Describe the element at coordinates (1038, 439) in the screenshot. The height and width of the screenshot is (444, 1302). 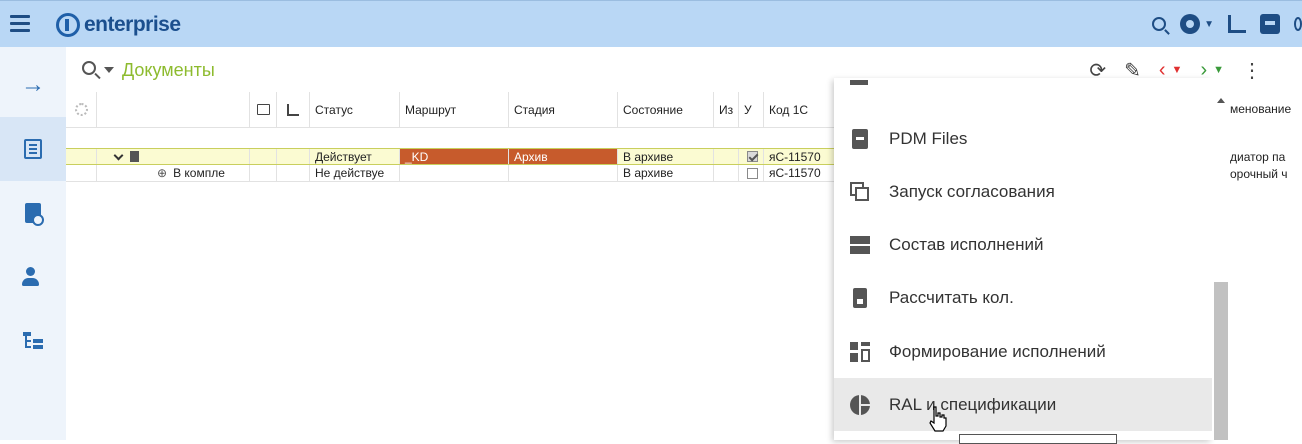
I see `tooltip` at that location.